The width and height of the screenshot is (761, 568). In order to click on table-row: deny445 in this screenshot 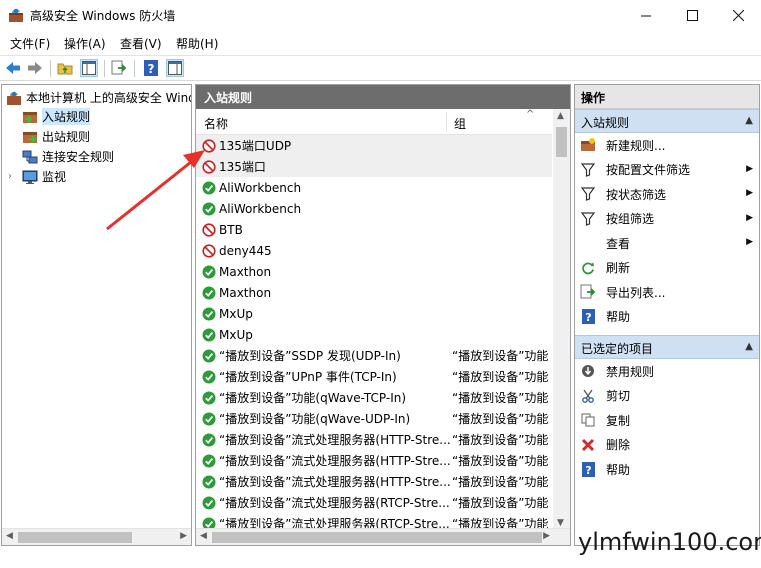, I will do `click(374, 250)`.